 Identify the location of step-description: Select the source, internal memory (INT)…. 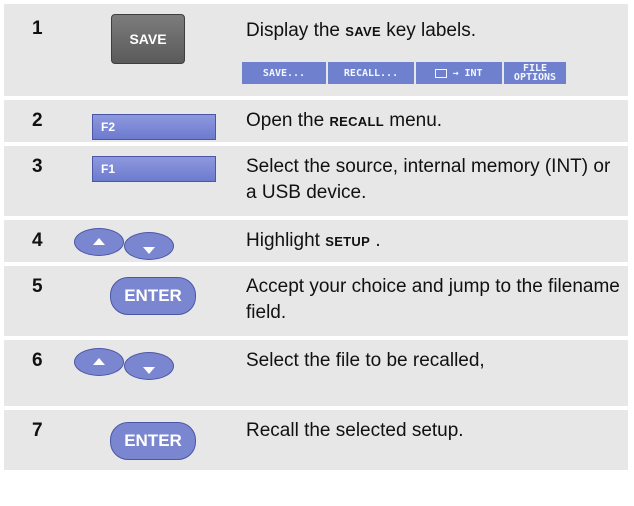
(428, 179).